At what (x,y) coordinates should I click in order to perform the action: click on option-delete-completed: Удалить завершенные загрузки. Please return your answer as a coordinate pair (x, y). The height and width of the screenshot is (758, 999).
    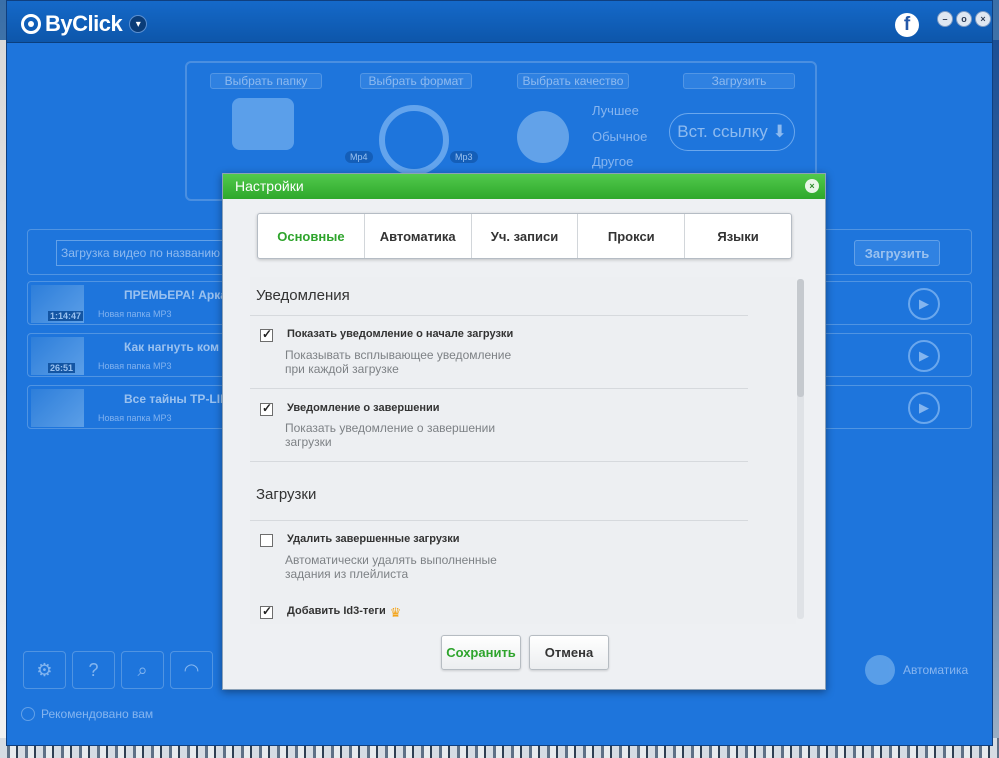
    Looking at the image, I should click on (360, 540).